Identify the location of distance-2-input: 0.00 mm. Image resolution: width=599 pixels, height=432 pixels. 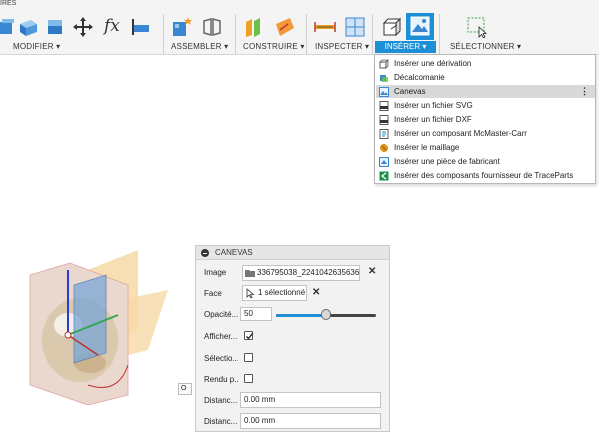
(310, 421).